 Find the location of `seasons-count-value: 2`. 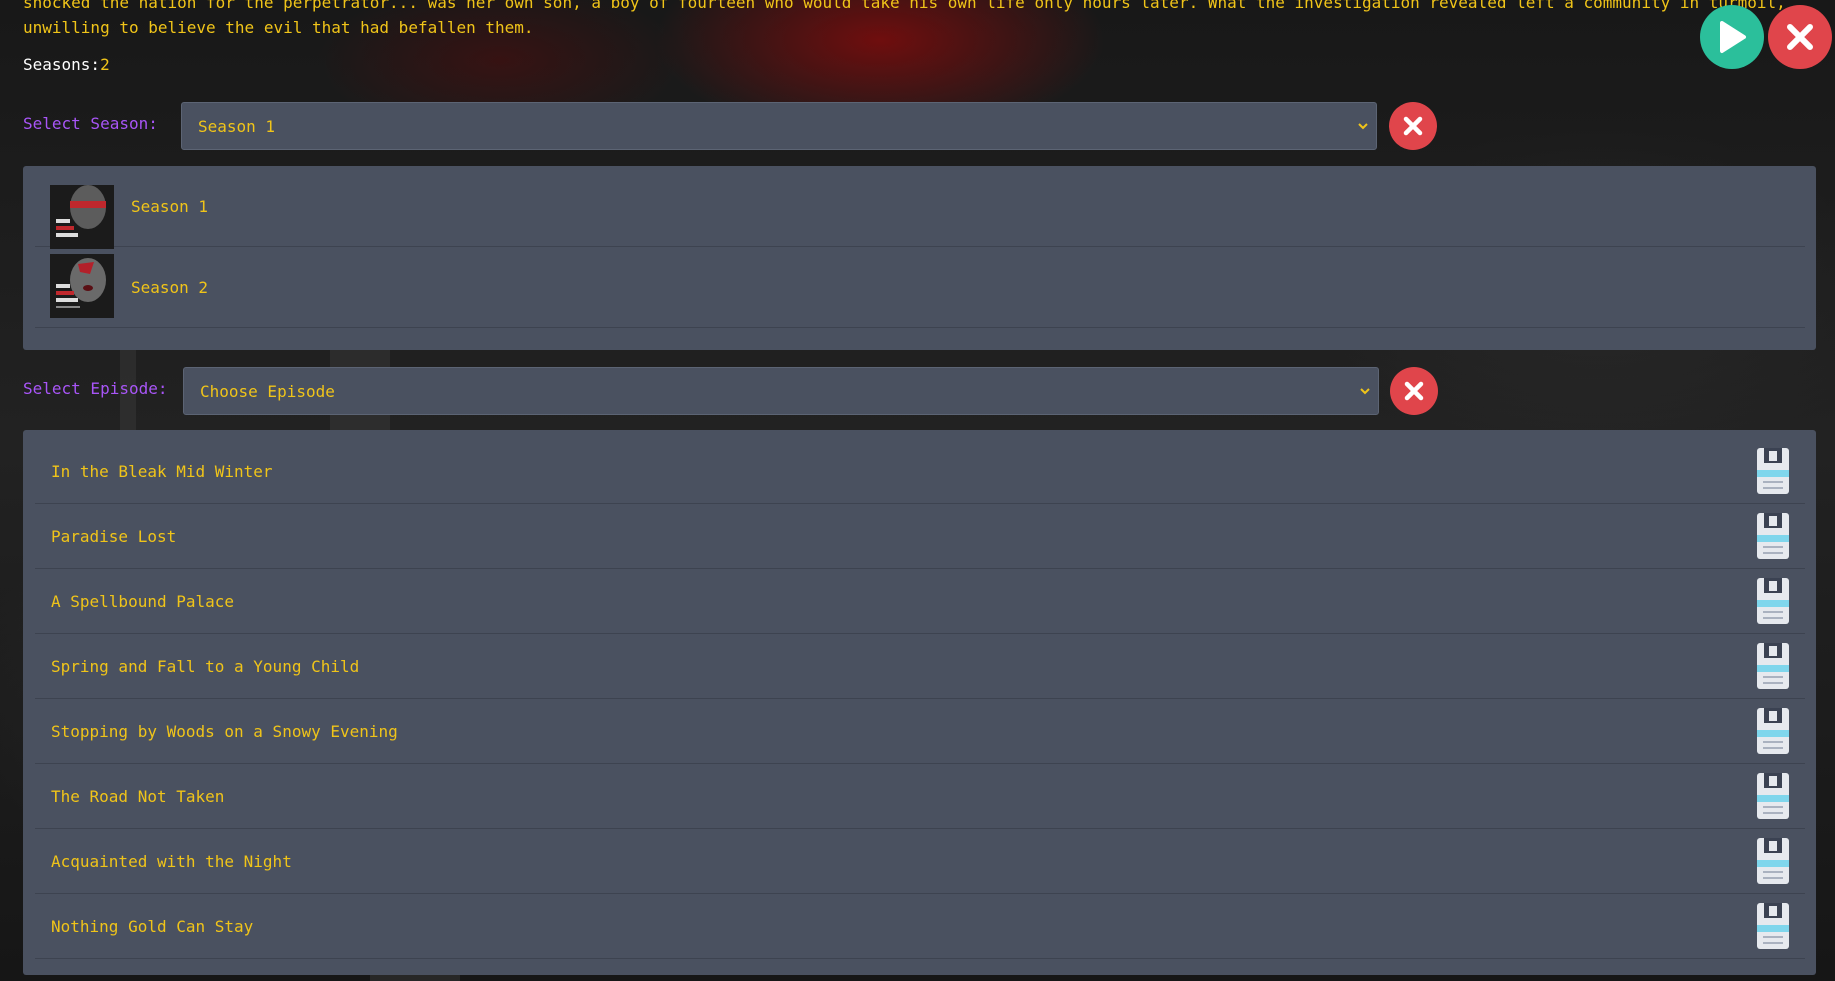

seasons-count-value: 2 is located at coordinates (105, 64).